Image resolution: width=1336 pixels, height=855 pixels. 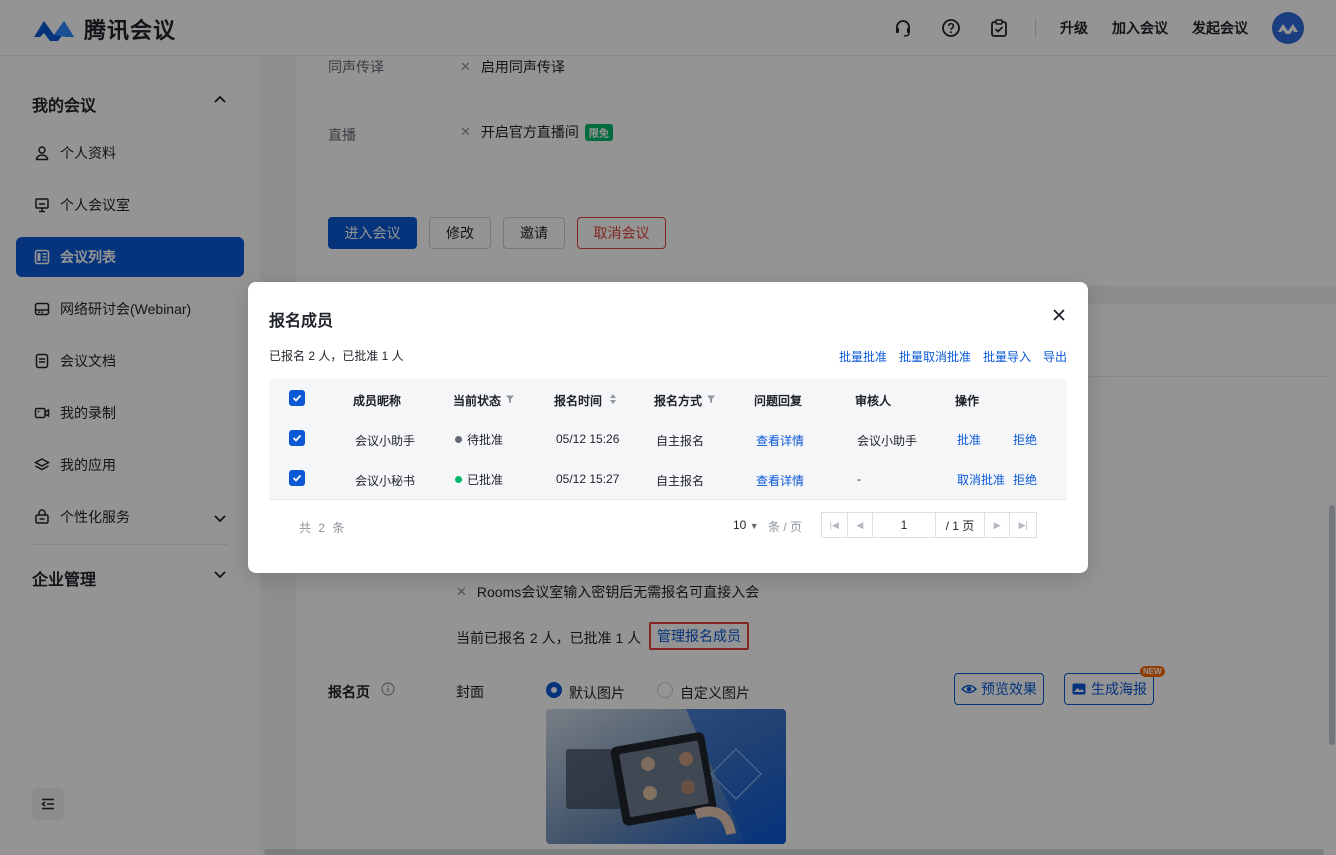 I want to click on select-all-checkbox, so click(x=297, y=398).